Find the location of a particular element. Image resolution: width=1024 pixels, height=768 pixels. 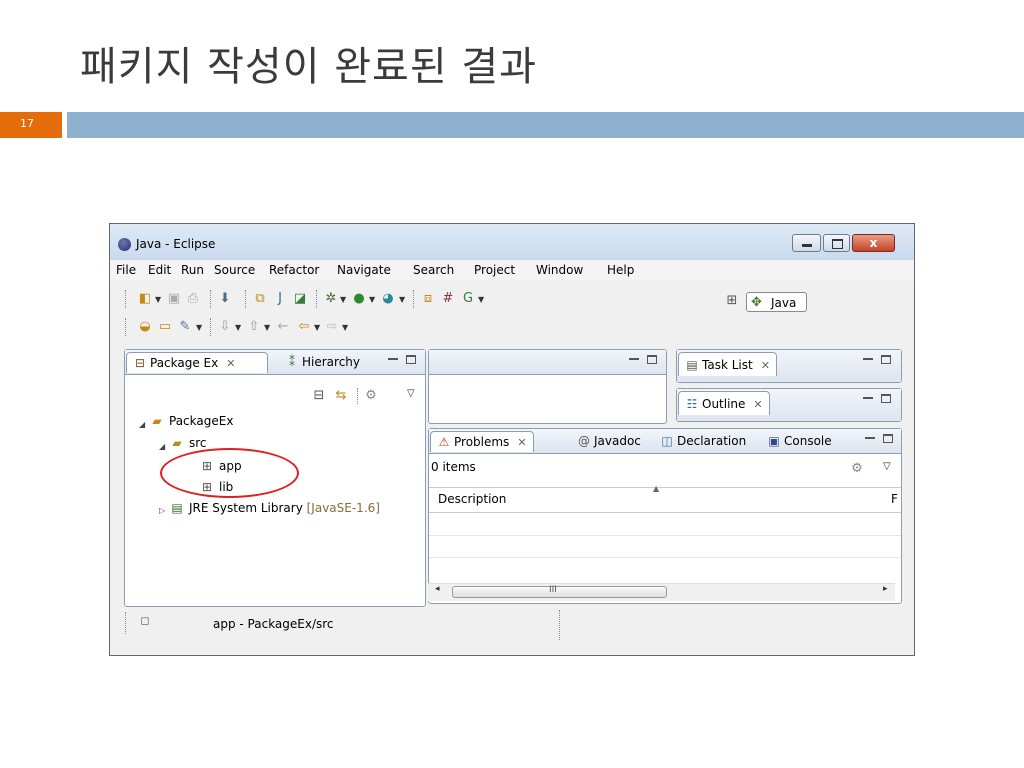

new-java-project-icon: ⧈ is located at coordinates (428, 299).